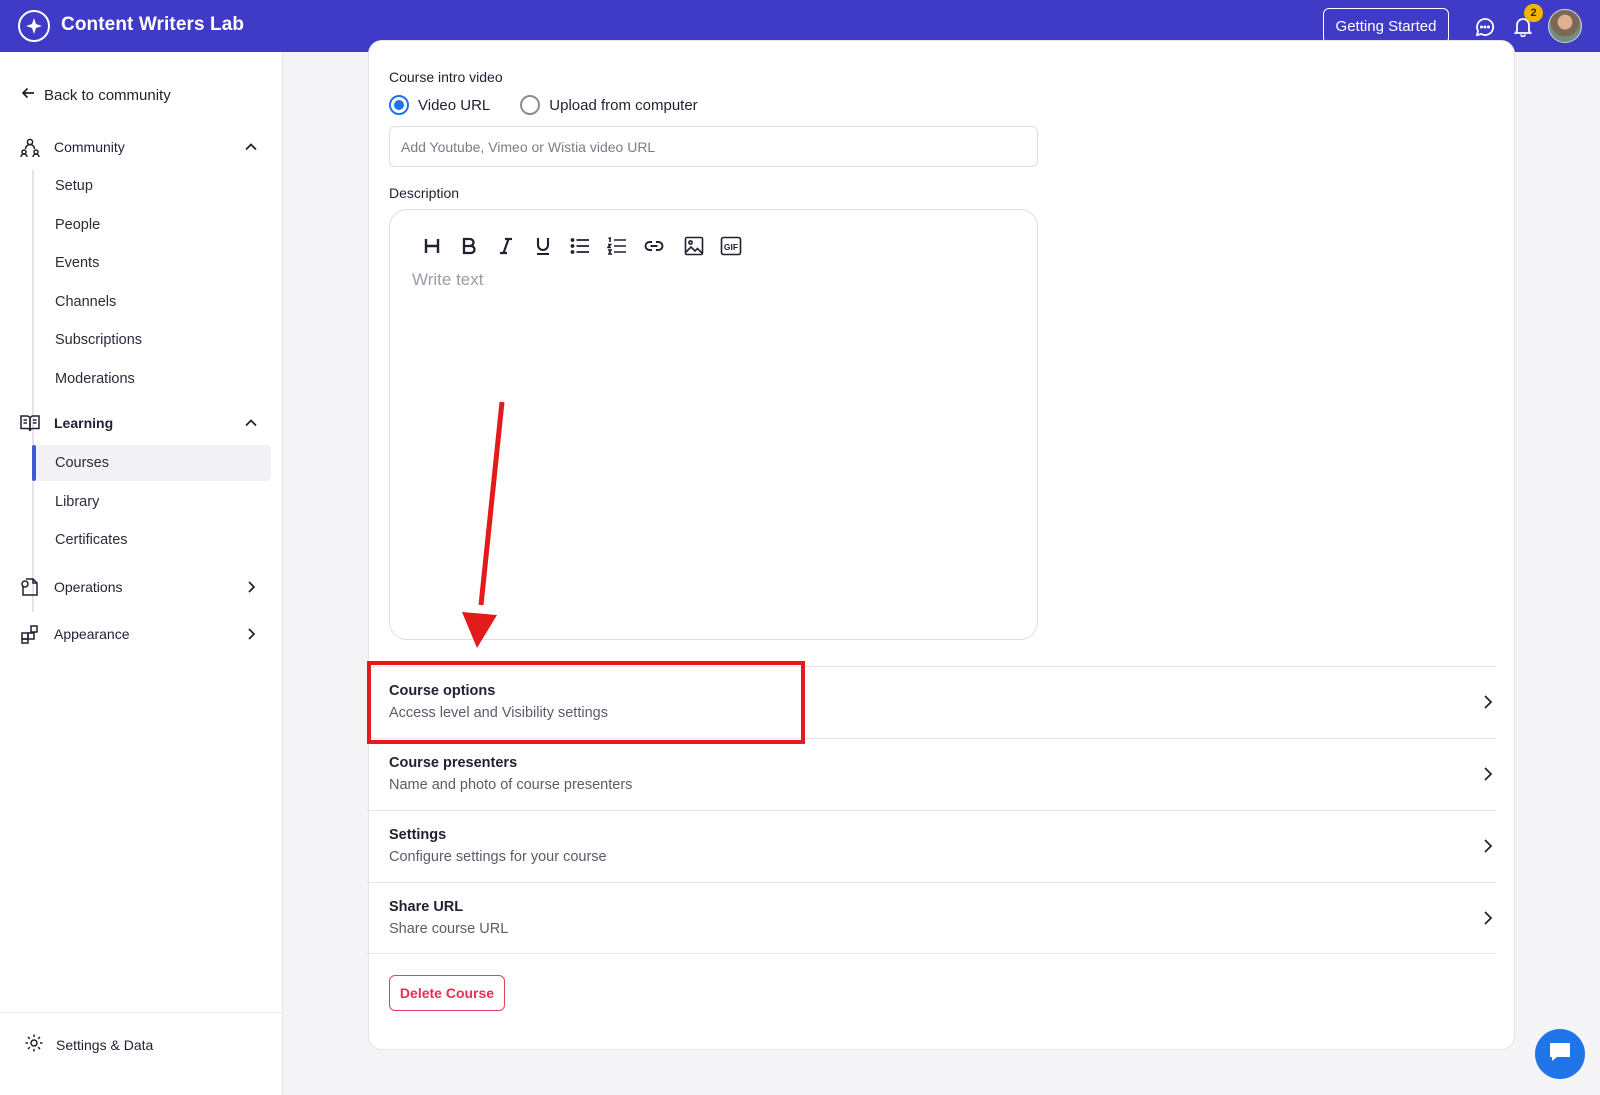  I want to click on gear-icon, so click(34, 1044).